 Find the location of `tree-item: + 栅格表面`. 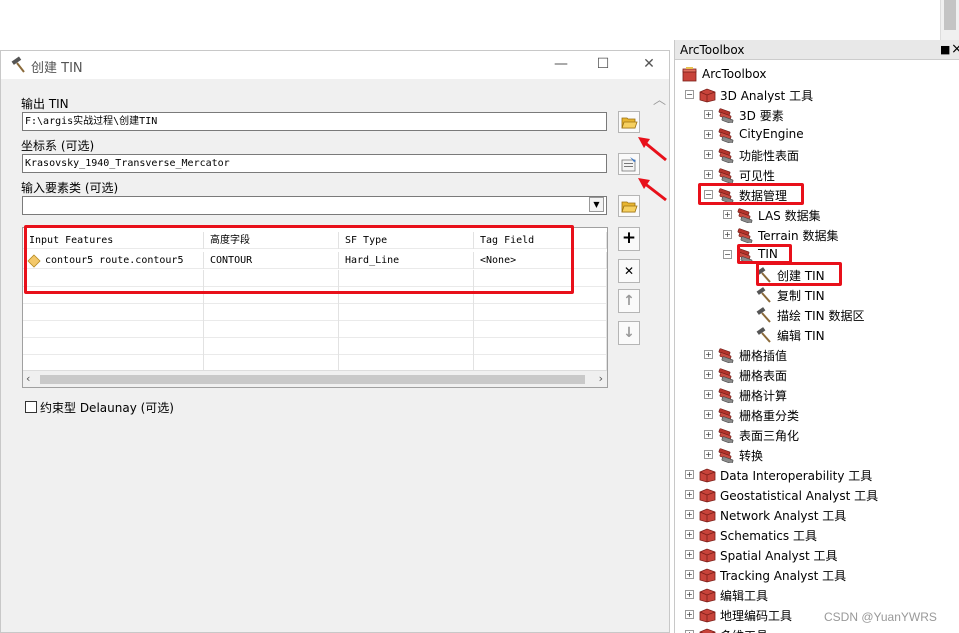

tree-item: + 栅格表面 is located at coordinates (817, 375).